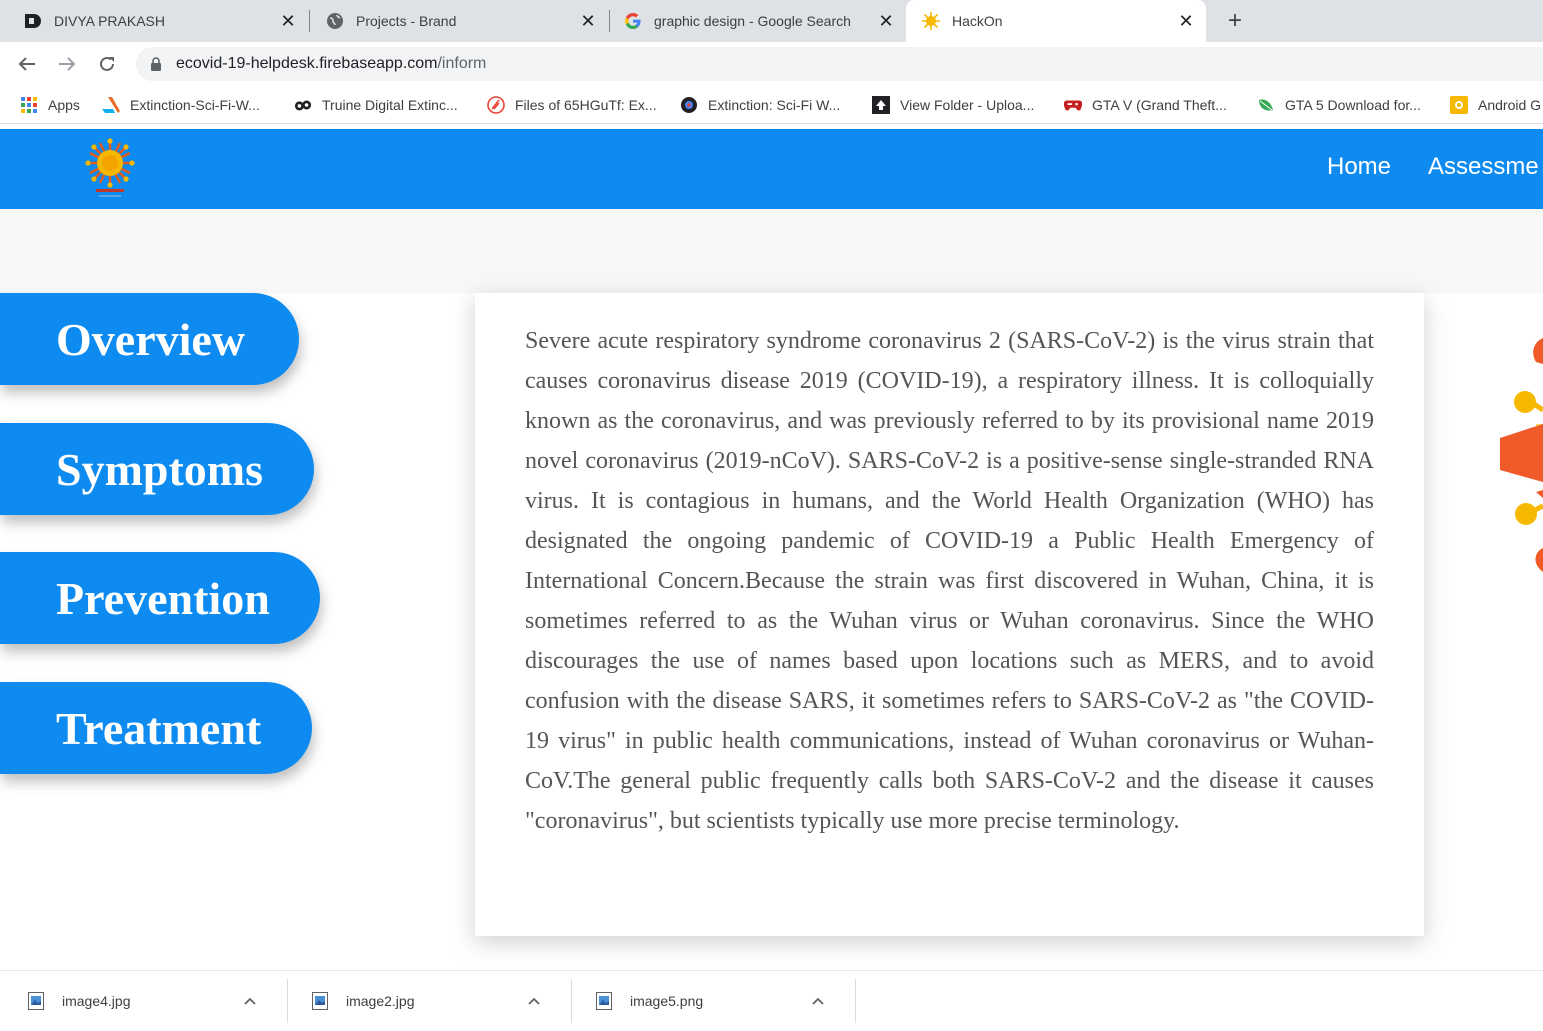  What do you see at coordinates (1073, 105) in the screenshot?
I see `gamepad-icon` at bounding box center [1073, 105].